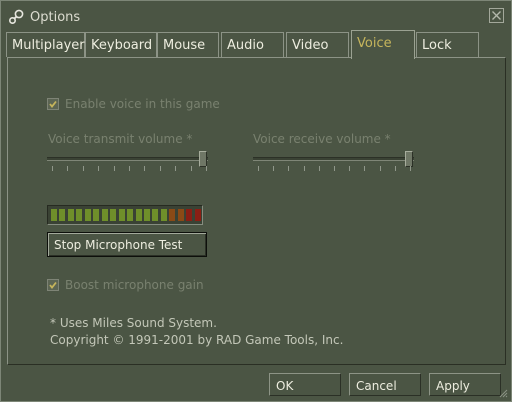 The width and height of the screenshot is (512, 402). What do you see at coordinates (333, 159) in the screenshot?
I see `receive-volume-slider` at bounding box center [333, 159].